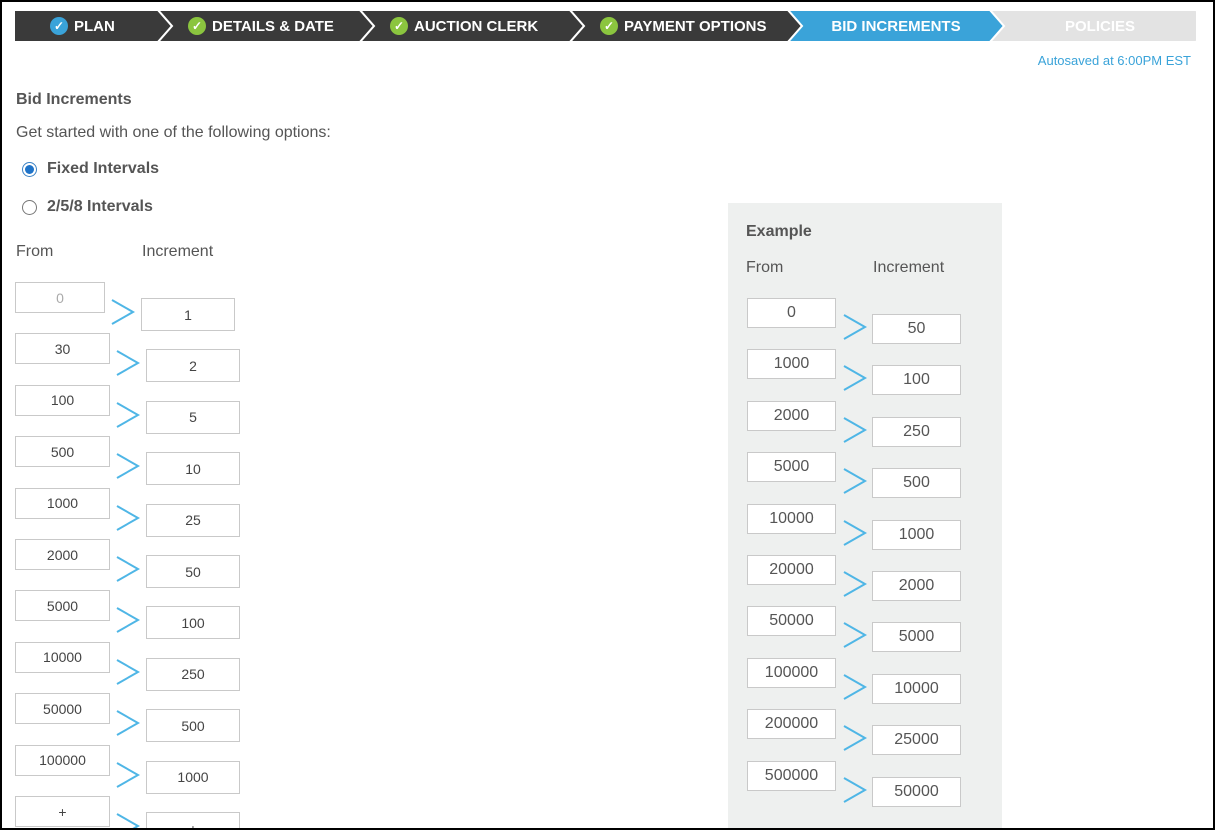 The image size is (1215, 830). I want to click on example-from-value: 20000, so click(791, 570).